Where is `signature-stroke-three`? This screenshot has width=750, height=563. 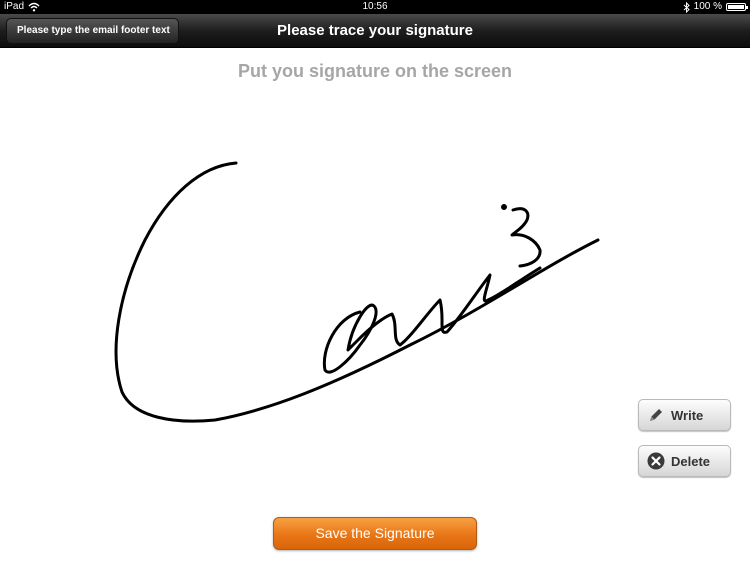 signature-stroke-three is located at coordinates (526, 237).